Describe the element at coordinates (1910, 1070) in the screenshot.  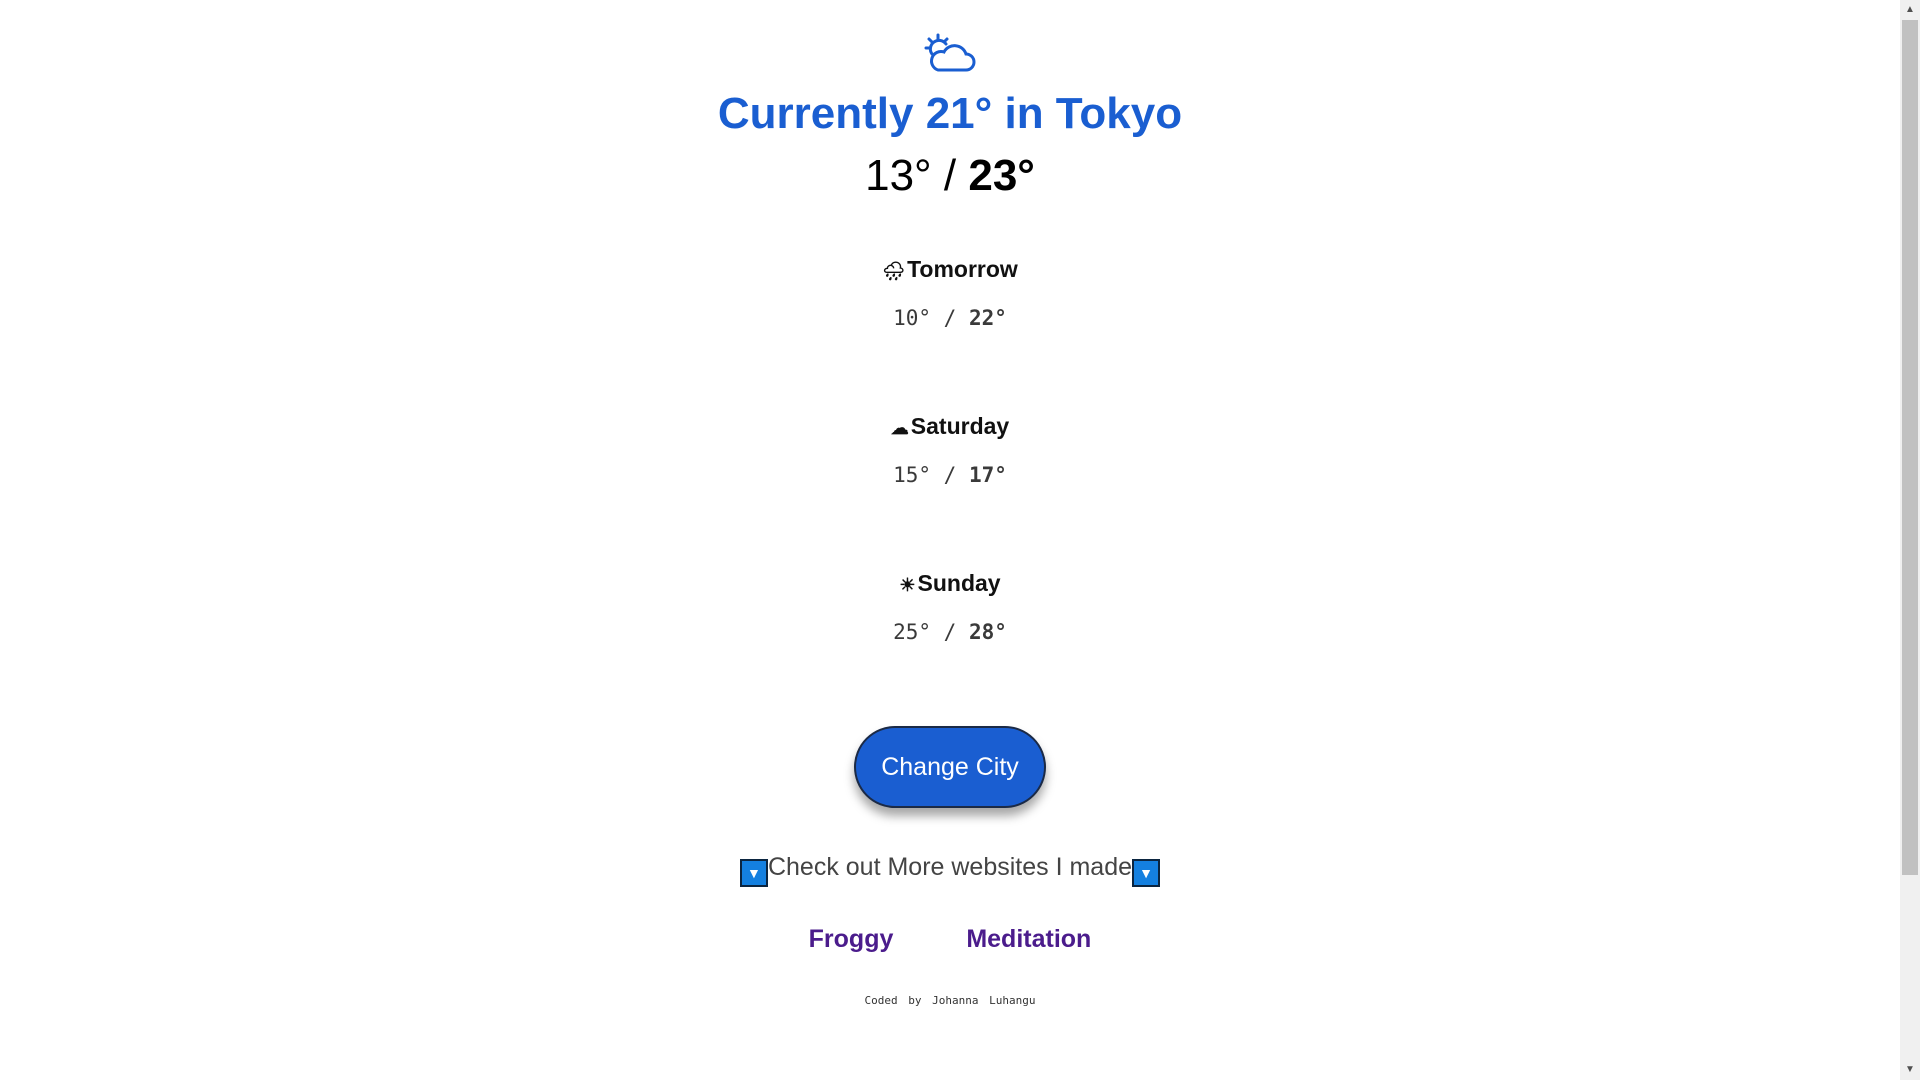
I see `scroll-down-arrow-icon: ▼` at that location.